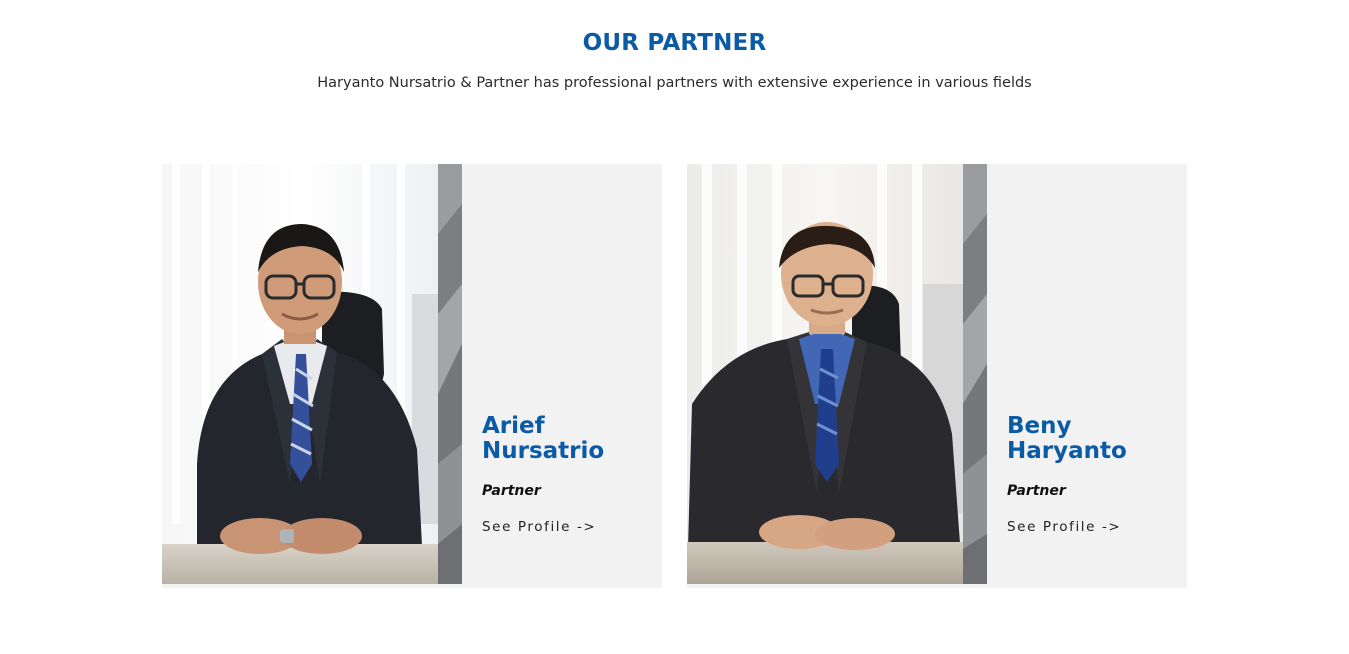 Image resolution: width=1349 pixels, height=654 pixels. What do you see at coordinates (674, 43) in the screenshot?
I see `section-title: OUR PARTNER` at bounding box center [674, 43].